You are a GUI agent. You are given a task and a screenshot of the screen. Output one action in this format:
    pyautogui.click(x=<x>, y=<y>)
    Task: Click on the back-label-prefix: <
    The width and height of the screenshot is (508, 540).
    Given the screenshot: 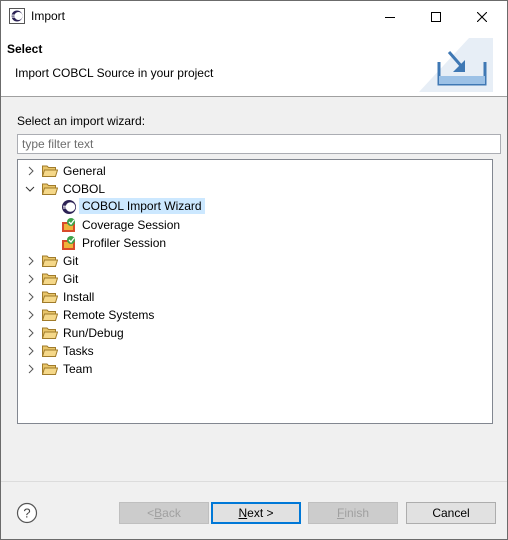 What is the action you would take?
    pyautogui.click(x=151, y=513)
    